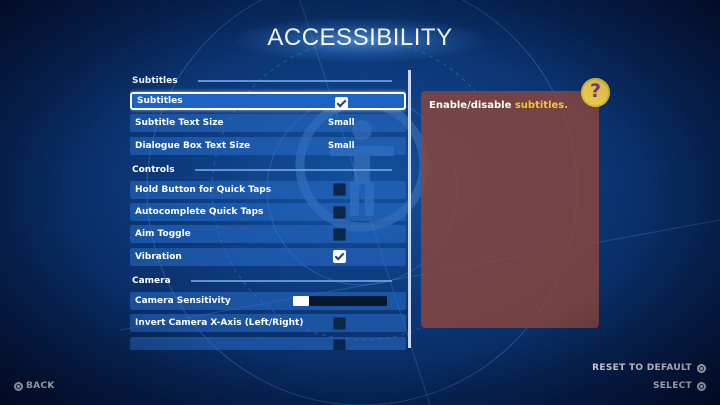 This screenshot has width=720, height=405. I want to click on section-label: Subtitles, so click(155, 81).